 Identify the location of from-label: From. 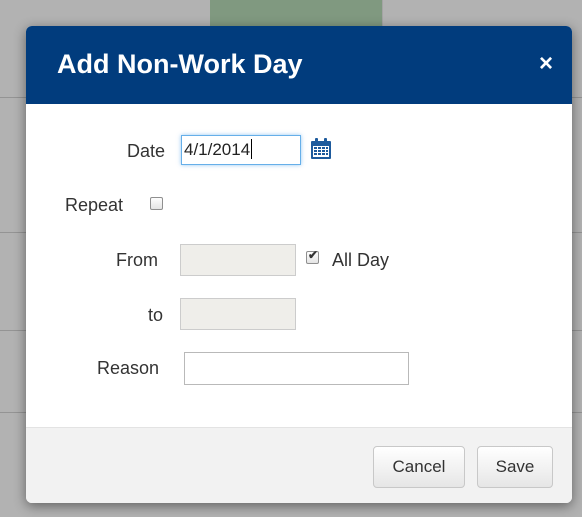
(137, 260).